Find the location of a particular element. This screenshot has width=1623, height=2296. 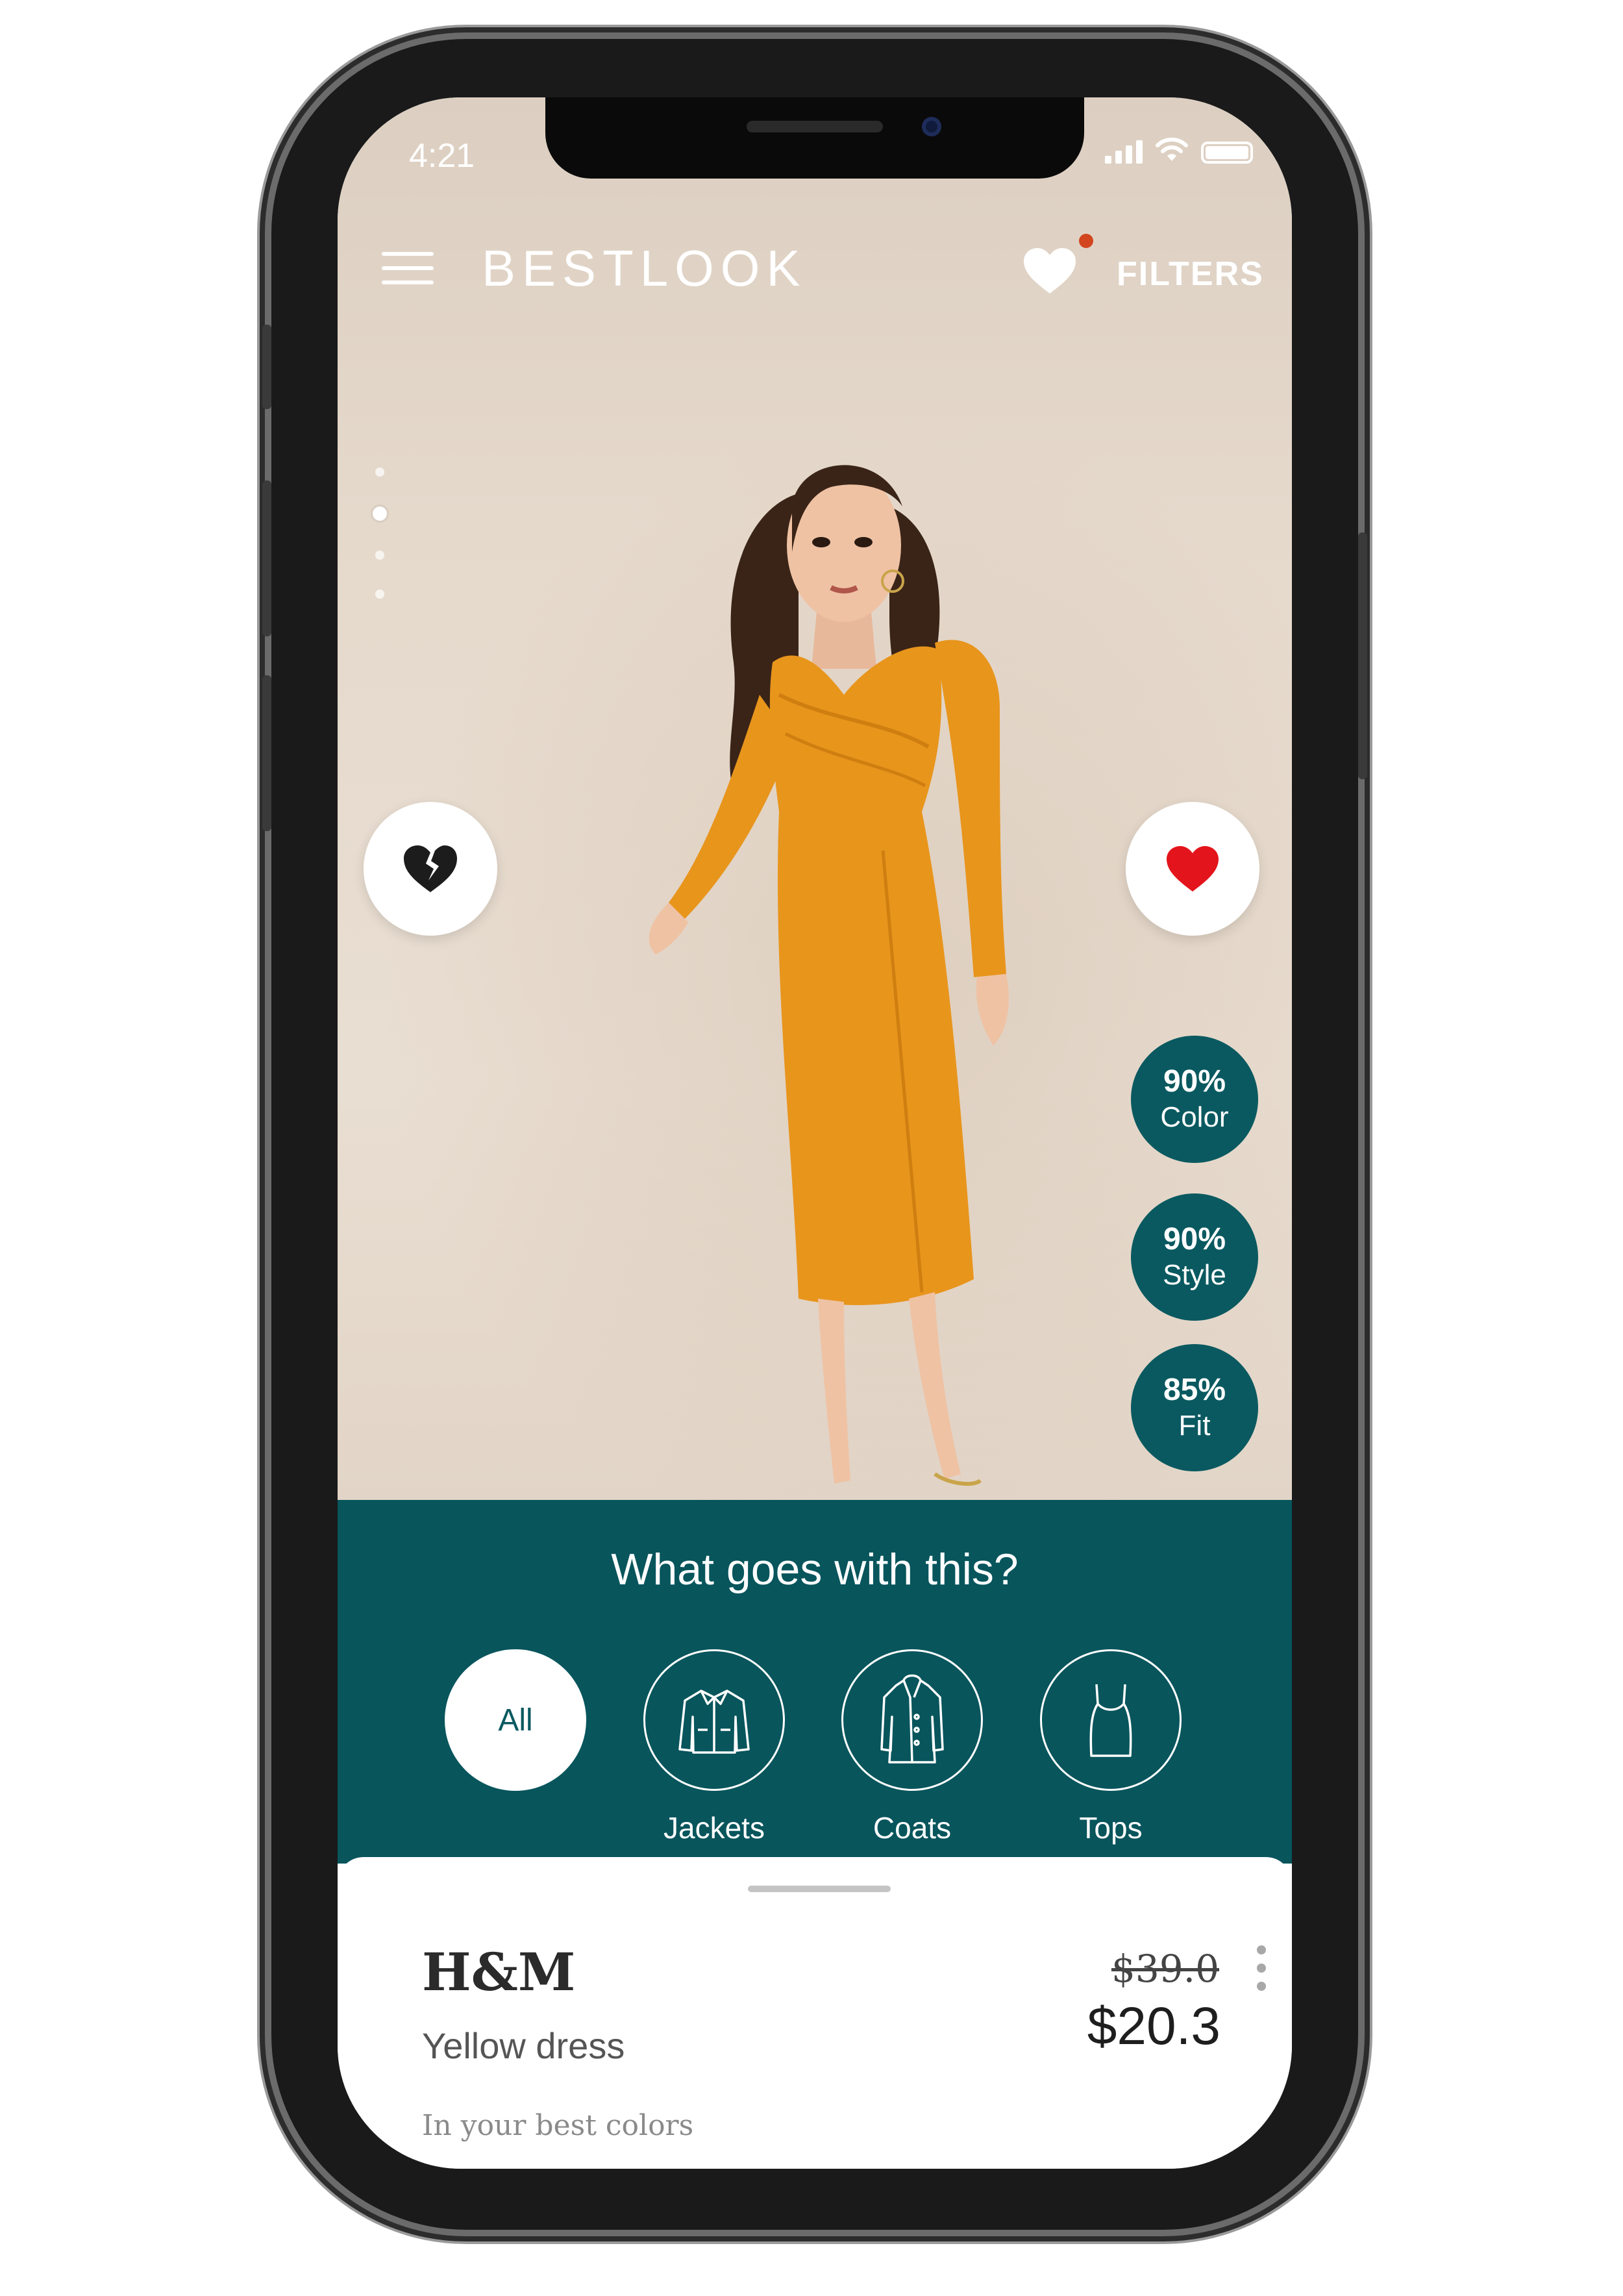

camera is located at coordinates (932, 126).